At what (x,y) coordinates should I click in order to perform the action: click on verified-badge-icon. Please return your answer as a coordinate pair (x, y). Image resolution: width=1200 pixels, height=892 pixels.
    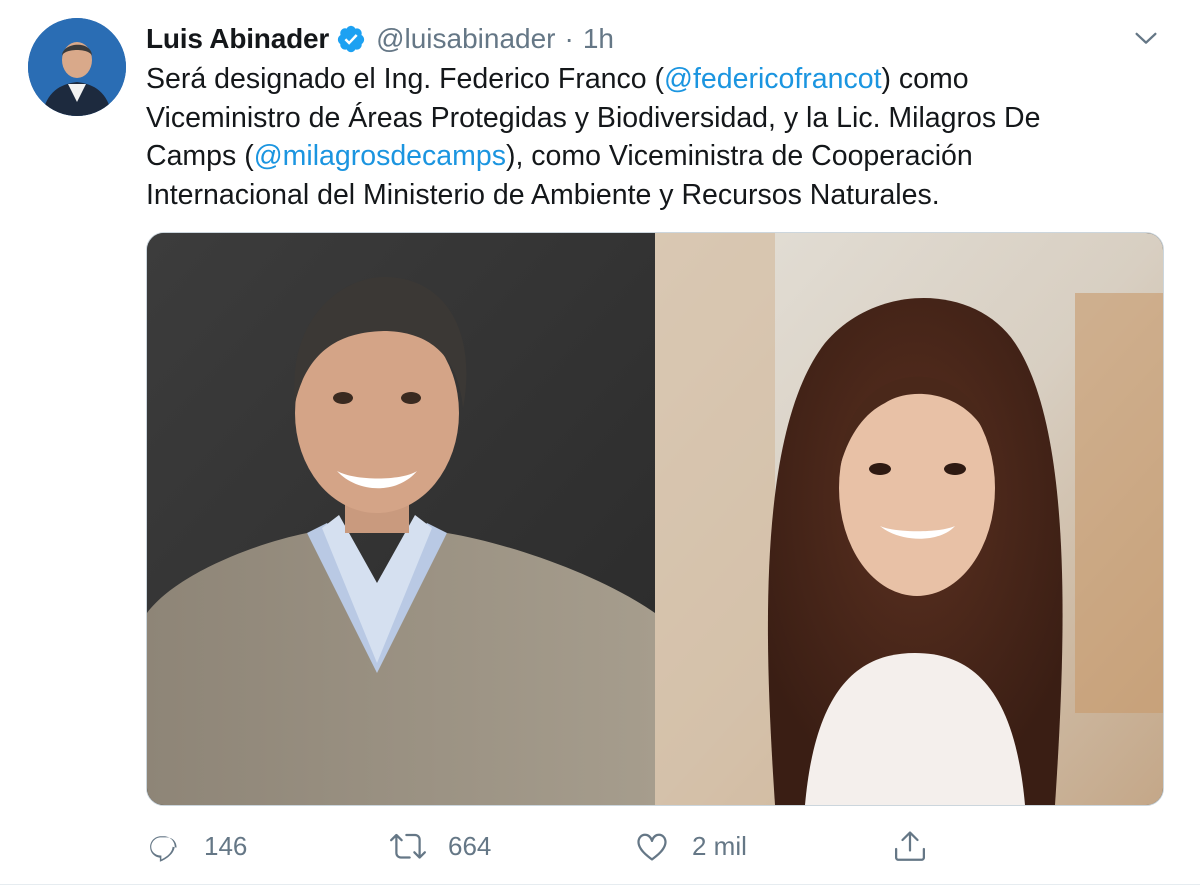
    Looking at the image, I should click on (351, 39).